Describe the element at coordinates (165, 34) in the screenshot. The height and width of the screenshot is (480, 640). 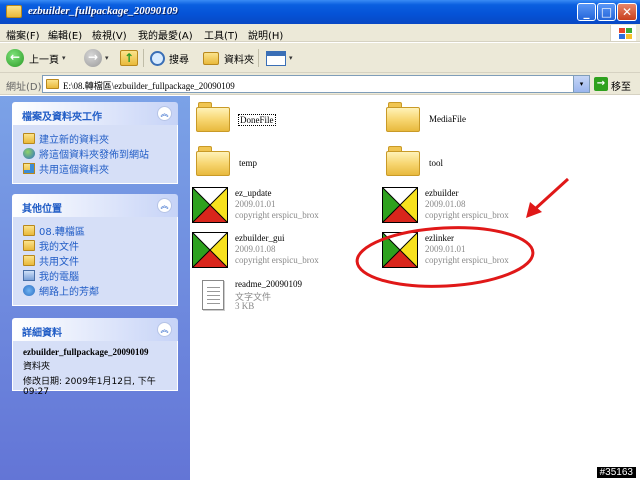
I see `menu-favorites: 我的最愛(A)` at that location.